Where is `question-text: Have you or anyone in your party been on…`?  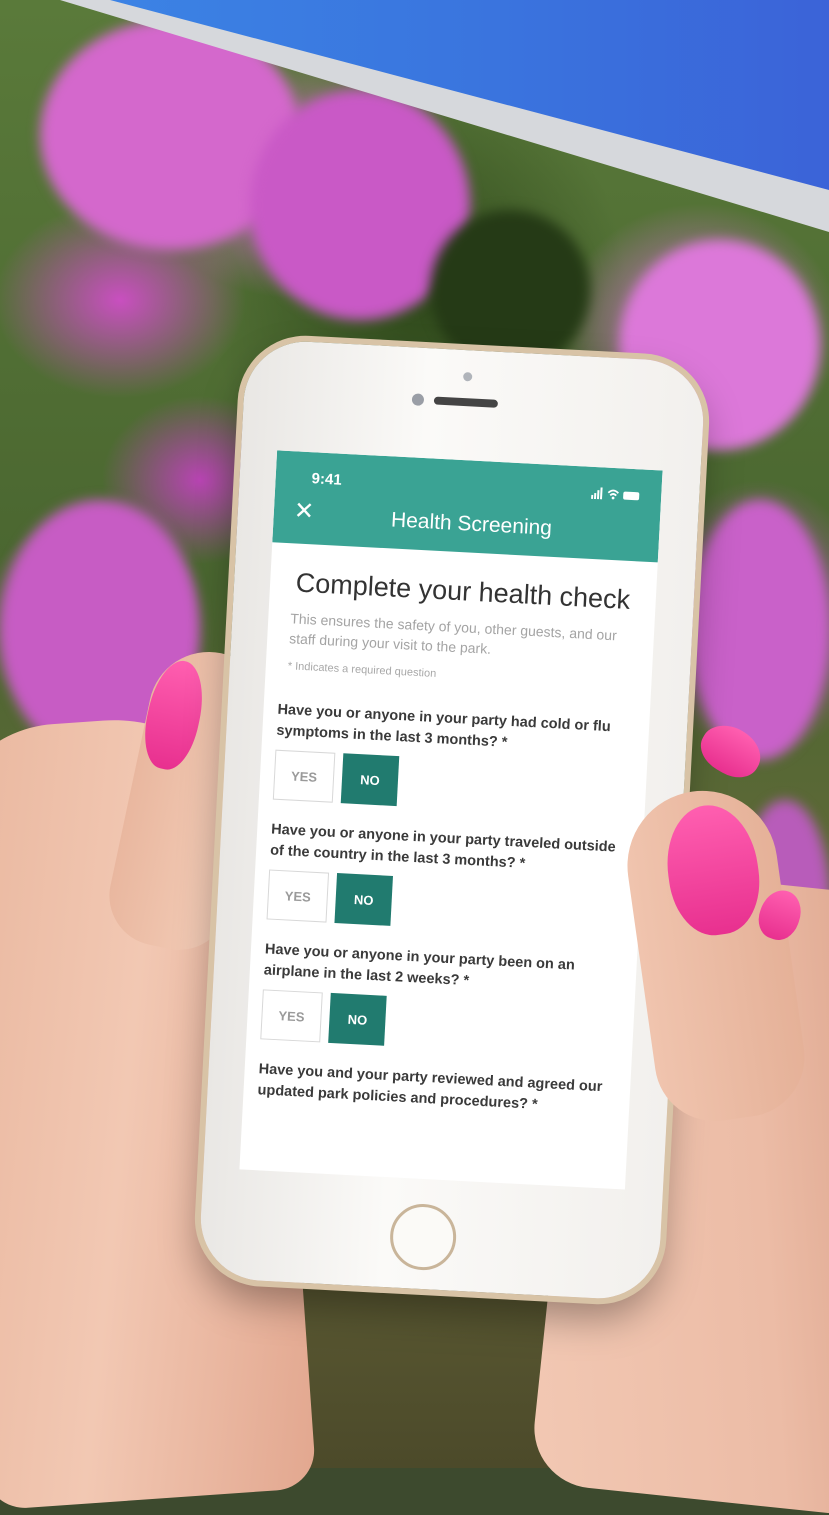
question-text: Have you or anyone in your party been on… is located at coordinates (419, 965).